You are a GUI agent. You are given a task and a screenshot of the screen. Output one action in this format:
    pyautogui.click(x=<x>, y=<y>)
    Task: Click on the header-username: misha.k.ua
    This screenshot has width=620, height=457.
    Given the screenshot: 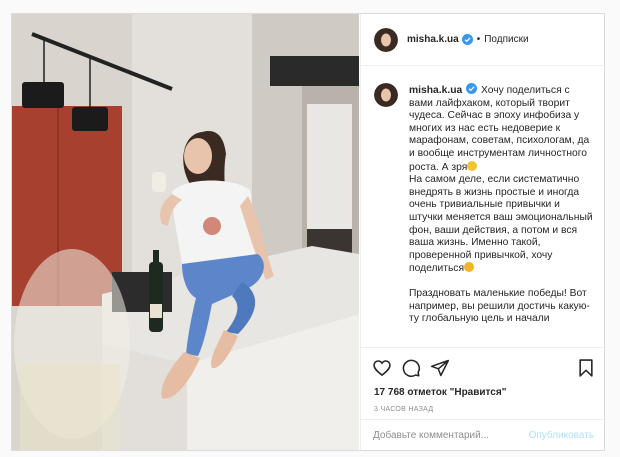 What is the action you would take?
    pyautogui.click(x=433, y=39)
    